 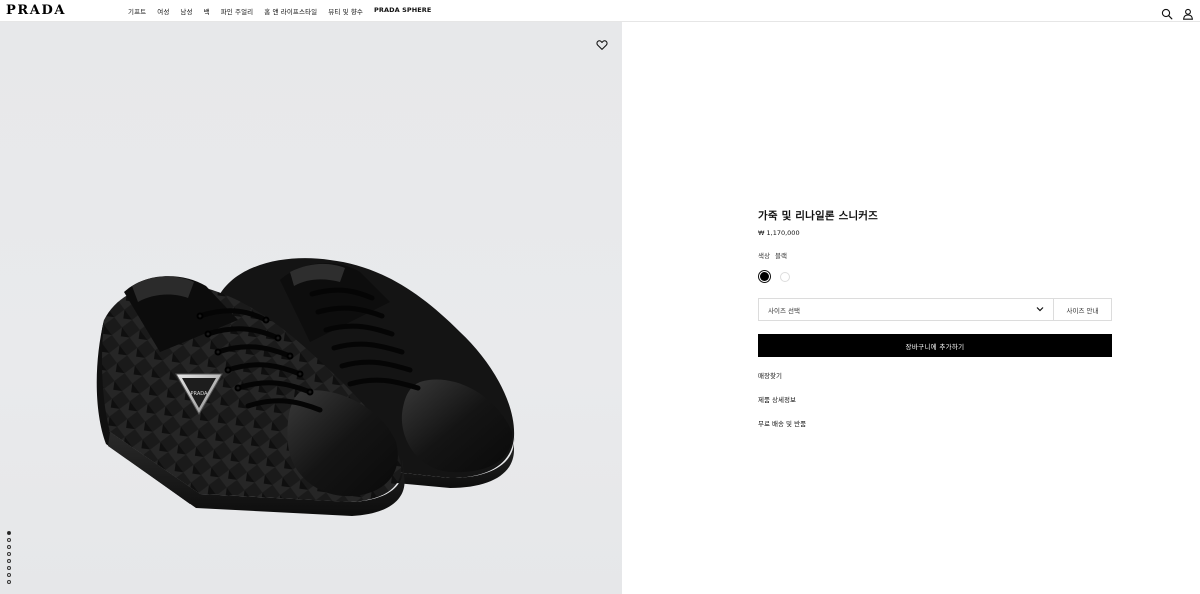 I want to click on product-links: 매장찾기 제품 상세정보 무료 배송 및 반품, so click(x=936, y=399).